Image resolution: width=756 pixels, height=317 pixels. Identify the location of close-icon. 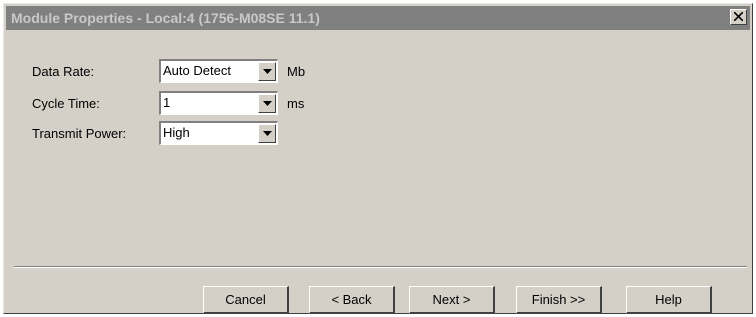
(738, 16).